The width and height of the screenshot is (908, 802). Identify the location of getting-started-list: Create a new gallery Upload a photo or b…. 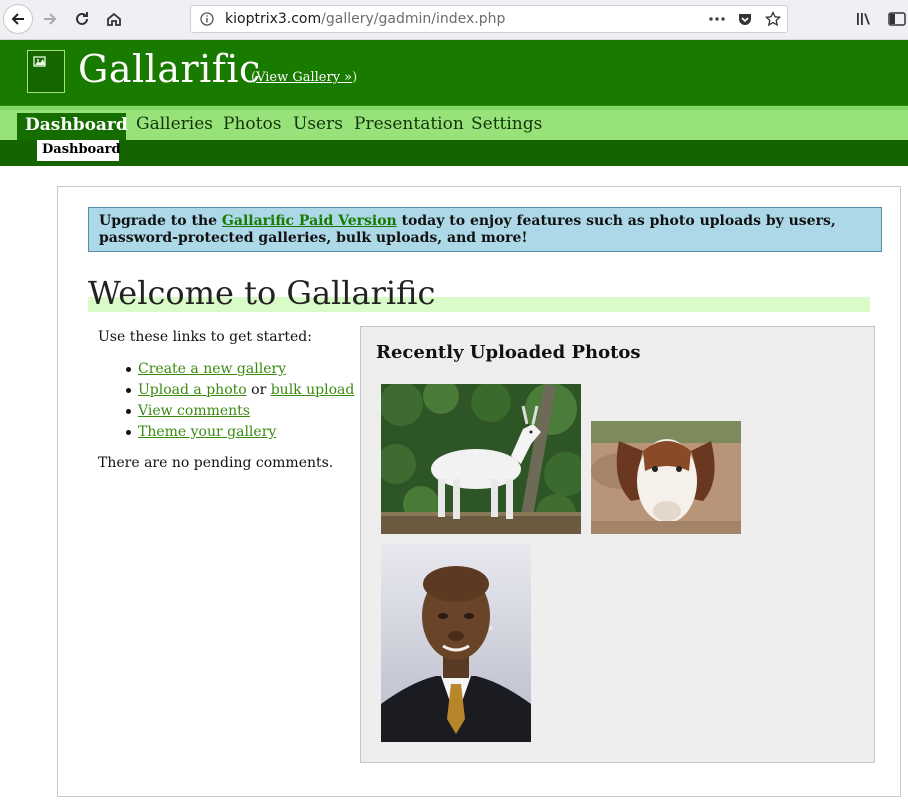
(226, 402).